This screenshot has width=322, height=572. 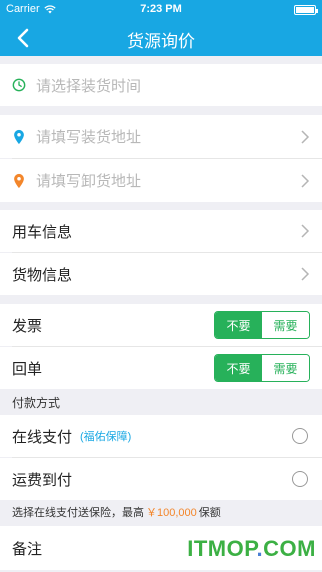 What do you see at coordinates (161, 479) in the screenshot?
I see `freight-collect-row: 运费到付` at bounding box center [161, 479].